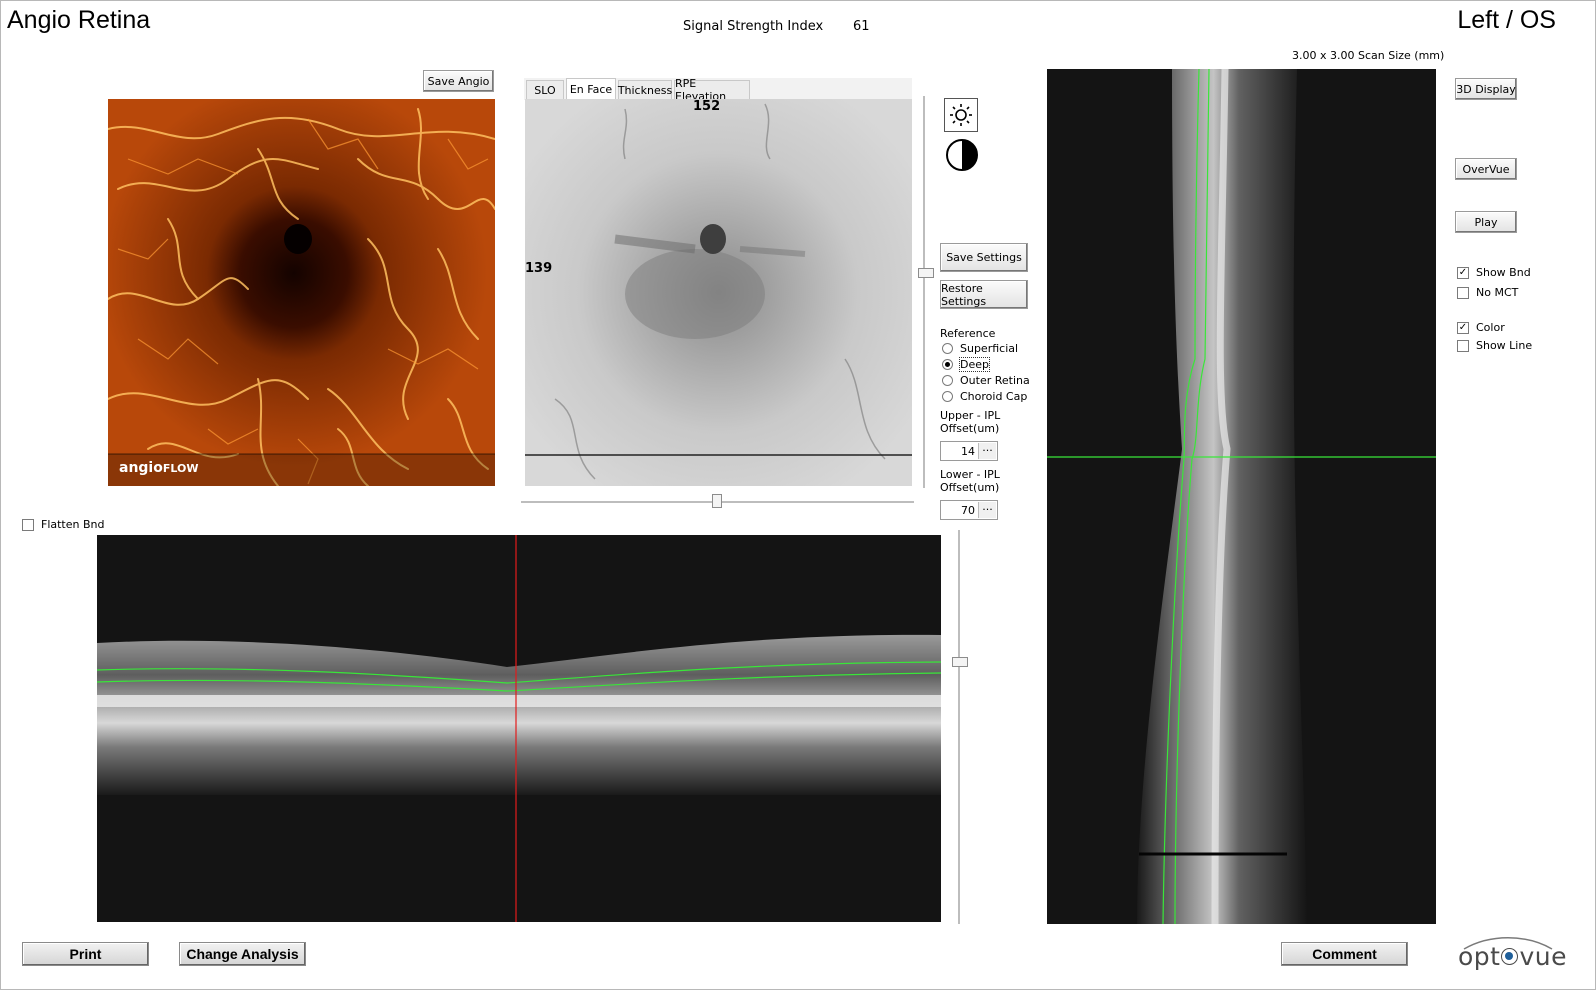  Describe the element at coordinates (707, 106) in the screenshot. I see `enface-top-value: 152` at that location.